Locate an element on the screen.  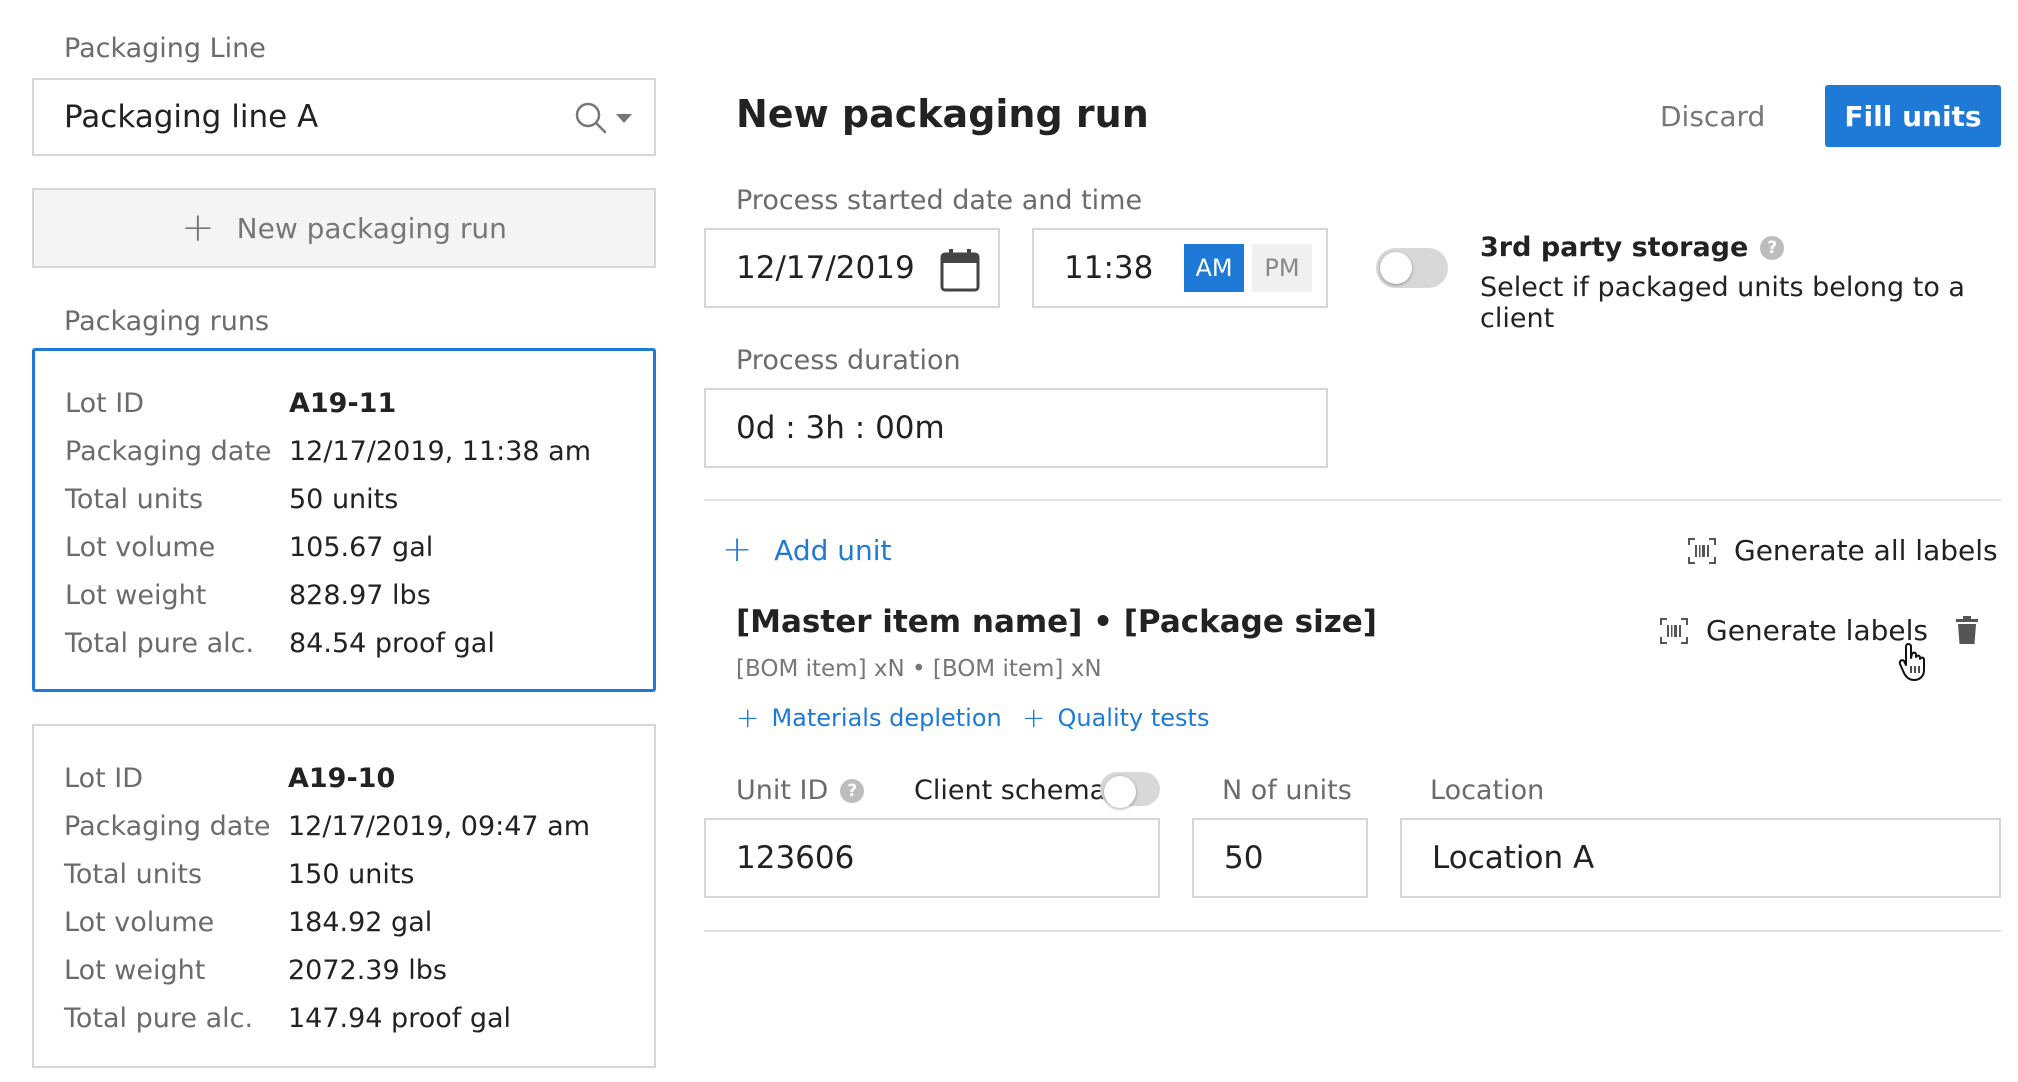
calendar-icon is located at coordinates (960, 270).